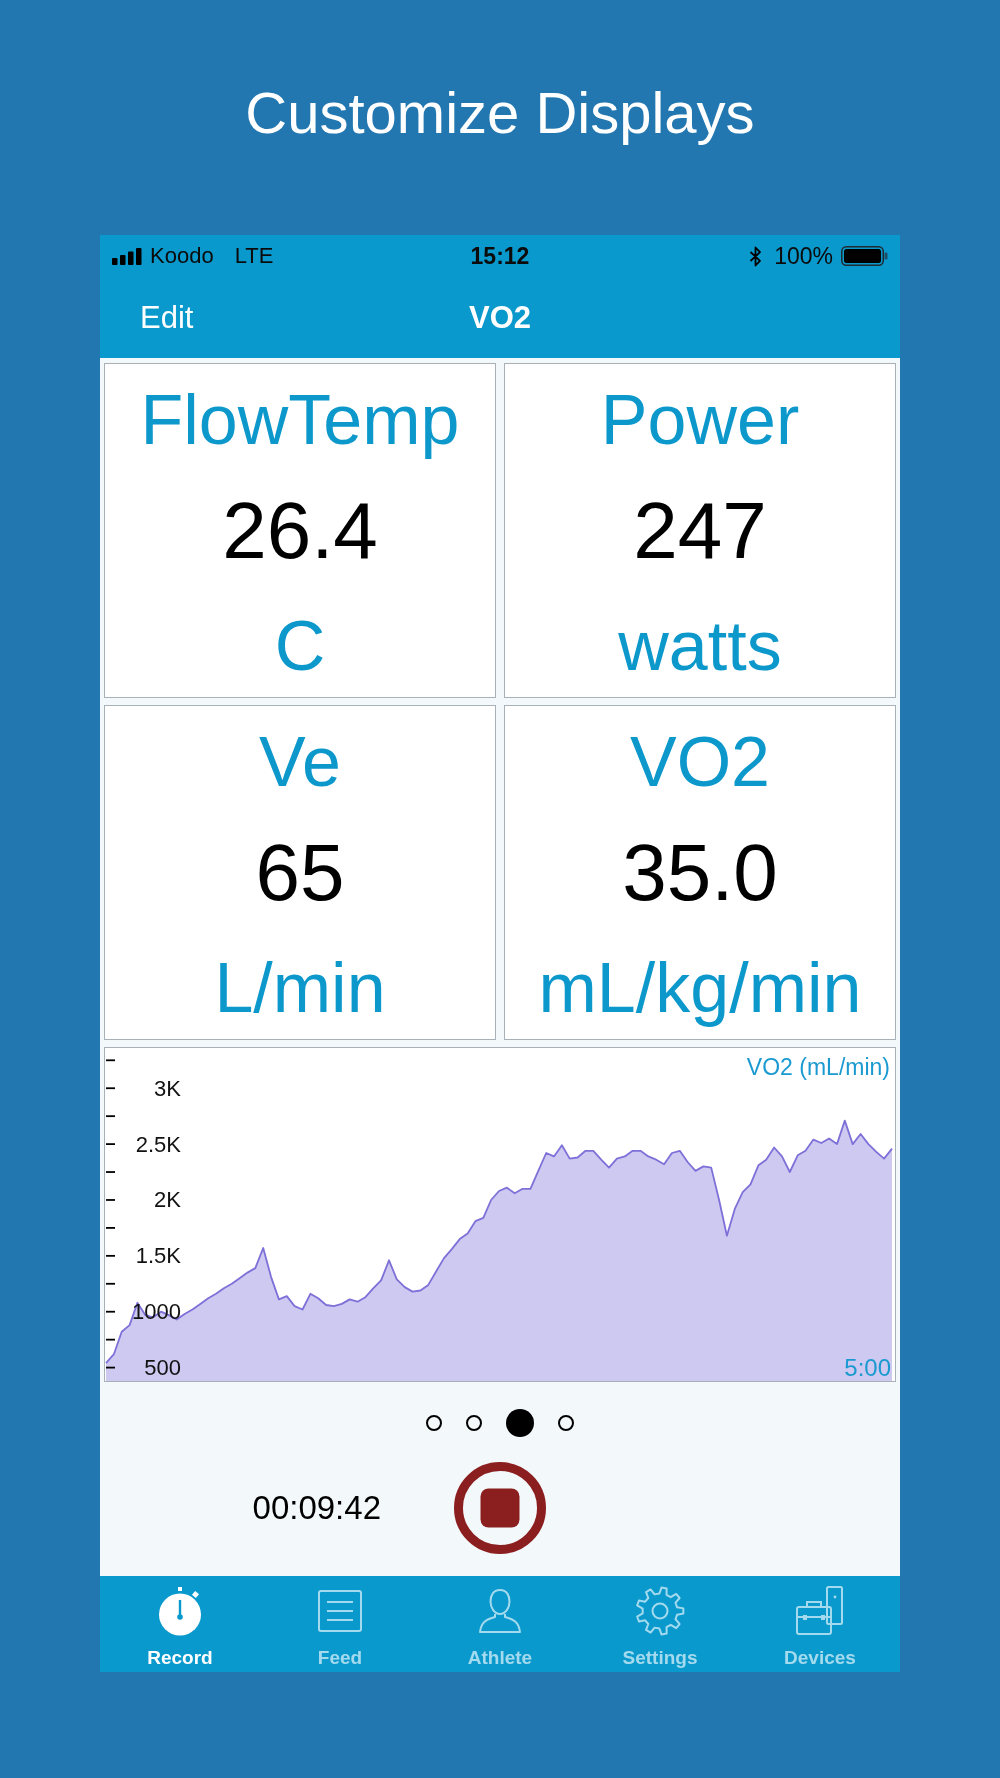  What do you see at coordinates (500, 317) in the screenshot?
I see `nav-title: VO2` at bounding box center [500, 317].